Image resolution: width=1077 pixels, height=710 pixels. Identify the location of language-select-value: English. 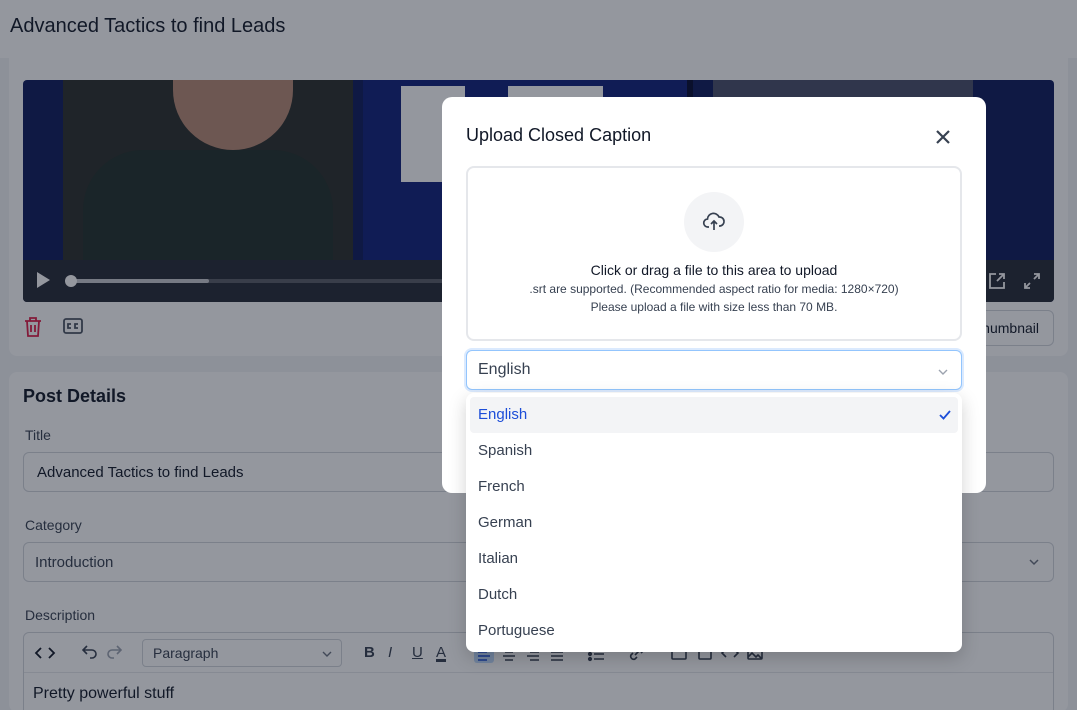
(504, 369).